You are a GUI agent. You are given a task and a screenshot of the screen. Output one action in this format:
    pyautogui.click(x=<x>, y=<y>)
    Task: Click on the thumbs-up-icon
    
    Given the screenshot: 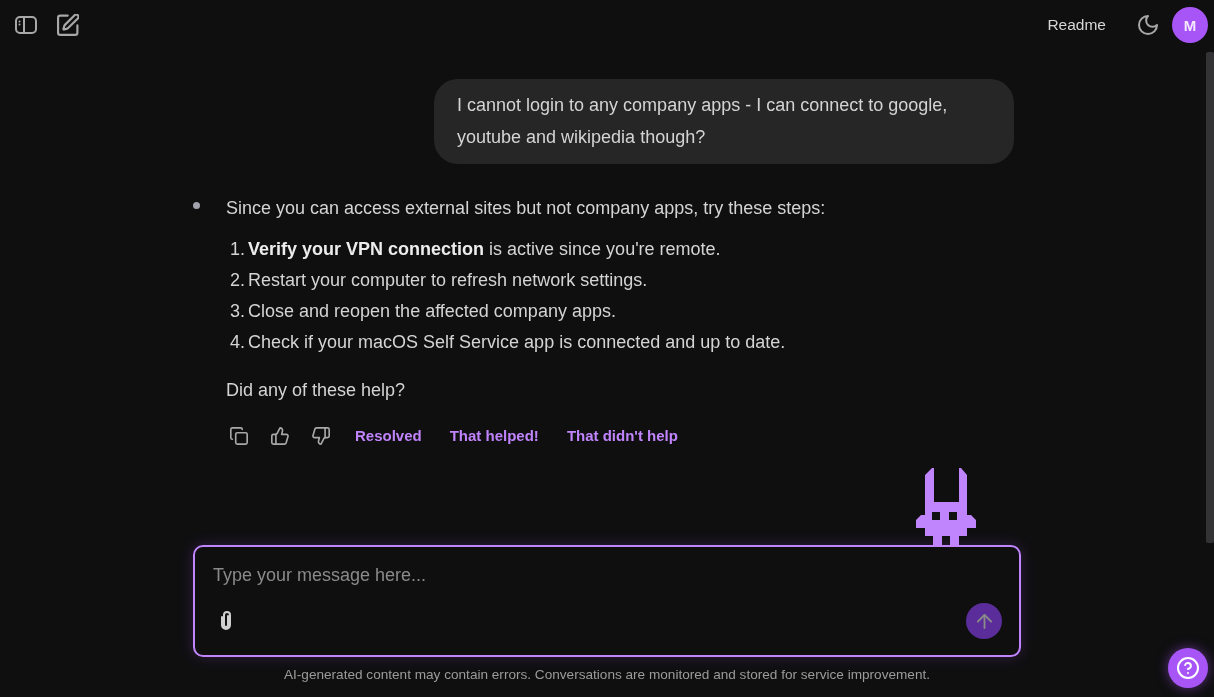 What is the action you would take?
    pyautogui.click(x=280, y=436)
    